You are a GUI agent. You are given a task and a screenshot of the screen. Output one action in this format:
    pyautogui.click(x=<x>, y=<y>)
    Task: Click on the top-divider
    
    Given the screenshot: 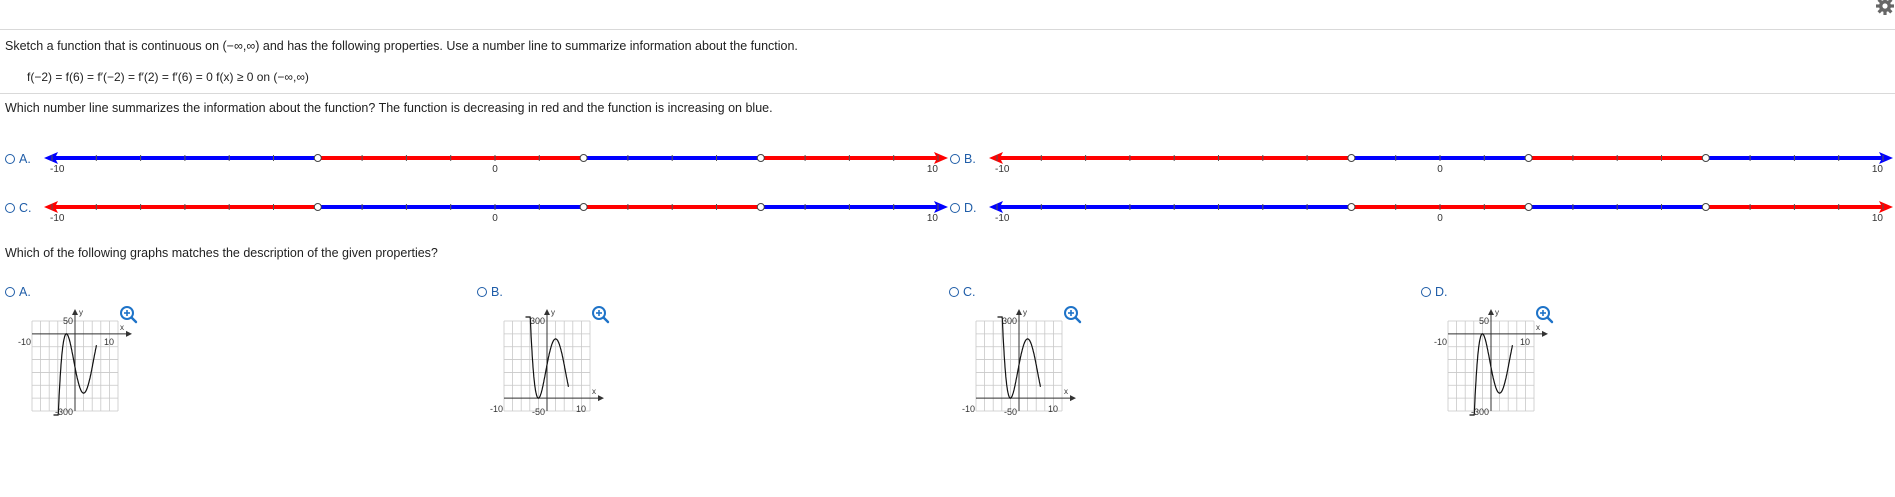 What is the action you would take?
    pyautogui.click(x=947, y=29)
    